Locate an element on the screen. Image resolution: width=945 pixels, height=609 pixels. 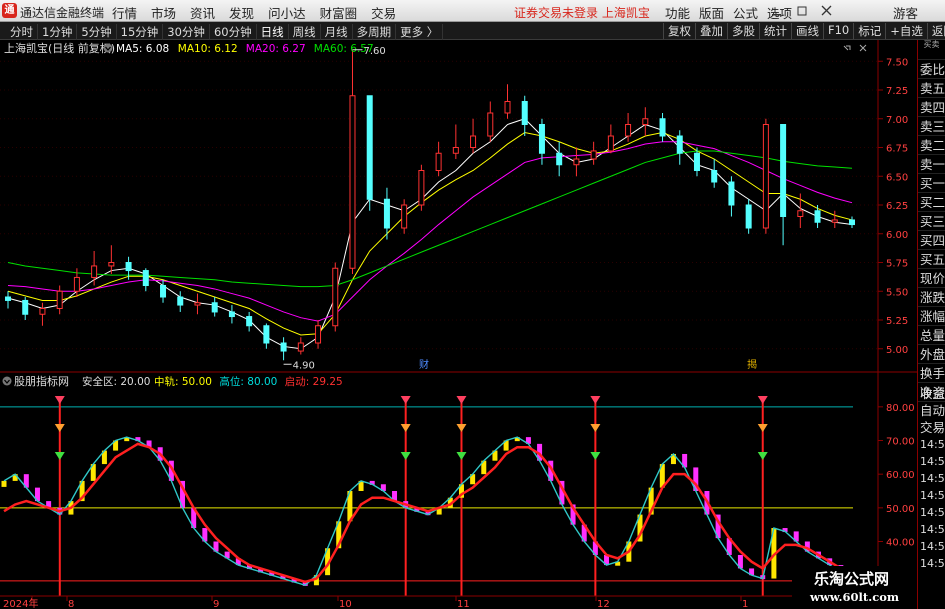
period-tabs: 分时 1分钟 5分钟 15分钟 30分钟 60分钟 日线 周线 月线 多周期 更多 〉 is located at coordinates (225, 32).